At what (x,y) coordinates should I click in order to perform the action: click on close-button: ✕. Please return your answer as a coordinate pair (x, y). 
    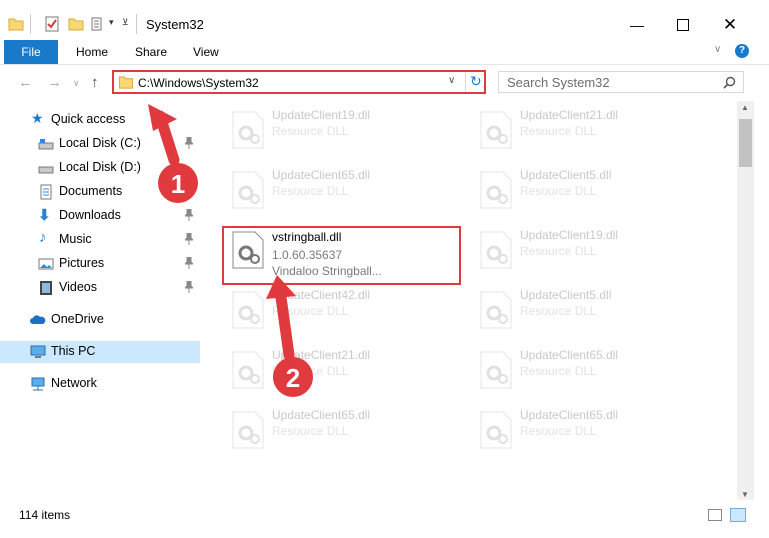
    Looking at the image, I should click on (730, 25).